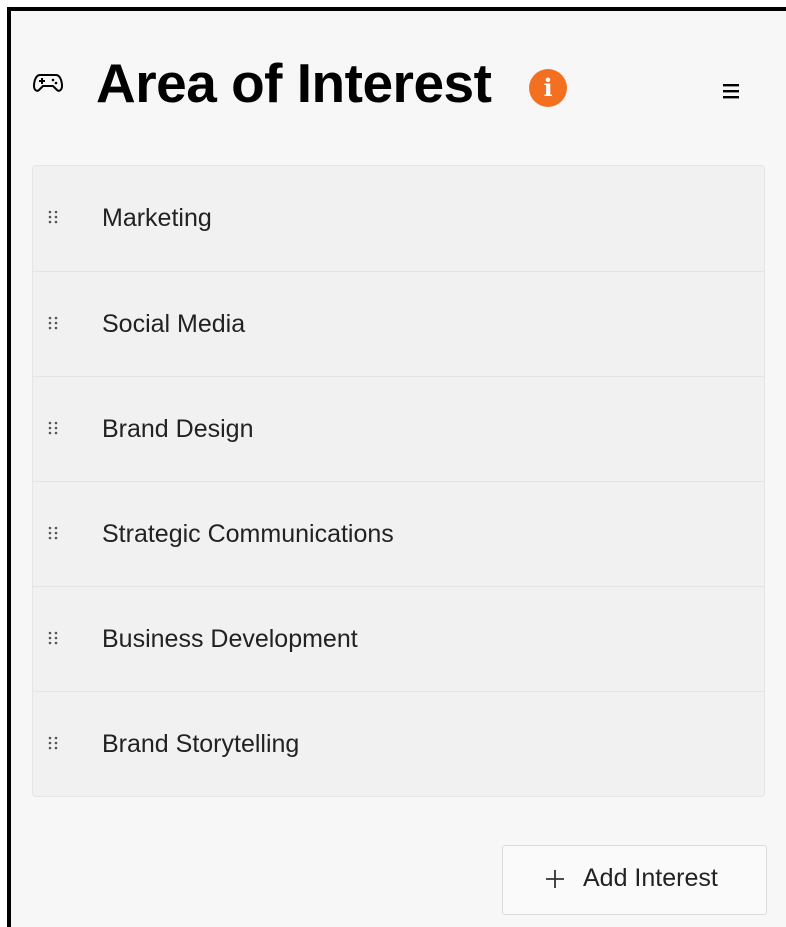  I want to click on interest-label: Marketing, so click(157, 218).